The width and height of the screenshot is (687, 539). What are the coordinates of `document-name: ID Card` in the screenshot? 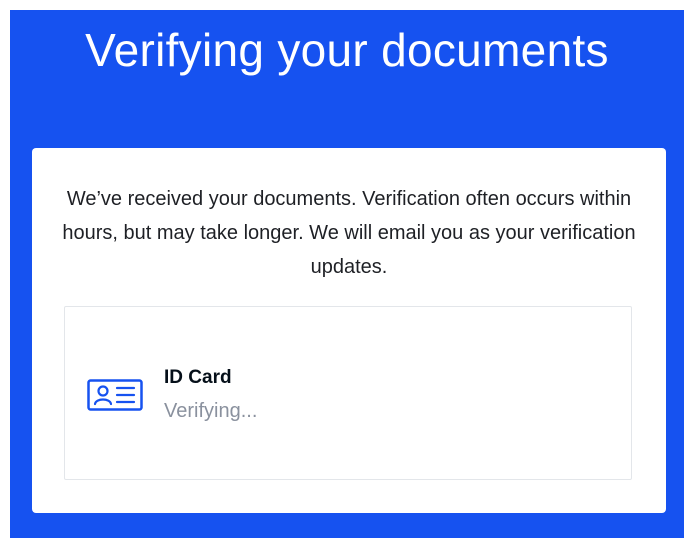 It's located at (198, 377).